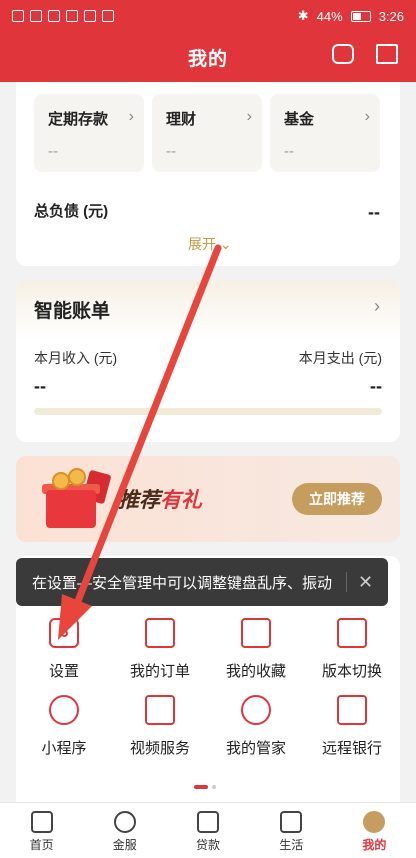 The image size is (416, 858). I want to click on butler-icon, so click(256, 710).